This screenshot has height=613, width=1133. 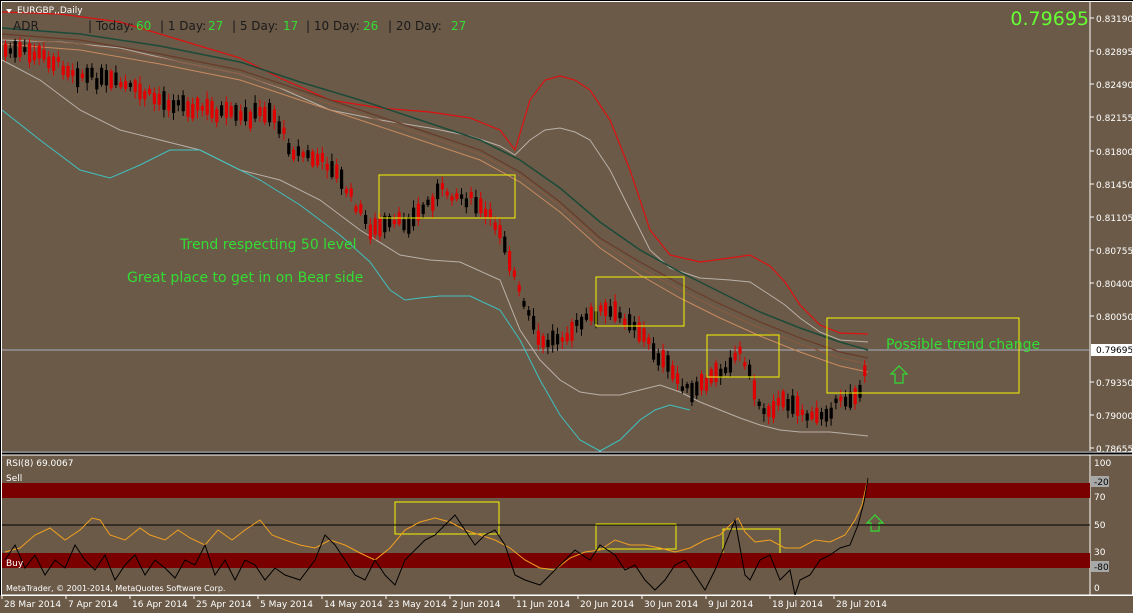 I want to click on date-axis-label: 14 May 2014, so click(x=353, y=605).